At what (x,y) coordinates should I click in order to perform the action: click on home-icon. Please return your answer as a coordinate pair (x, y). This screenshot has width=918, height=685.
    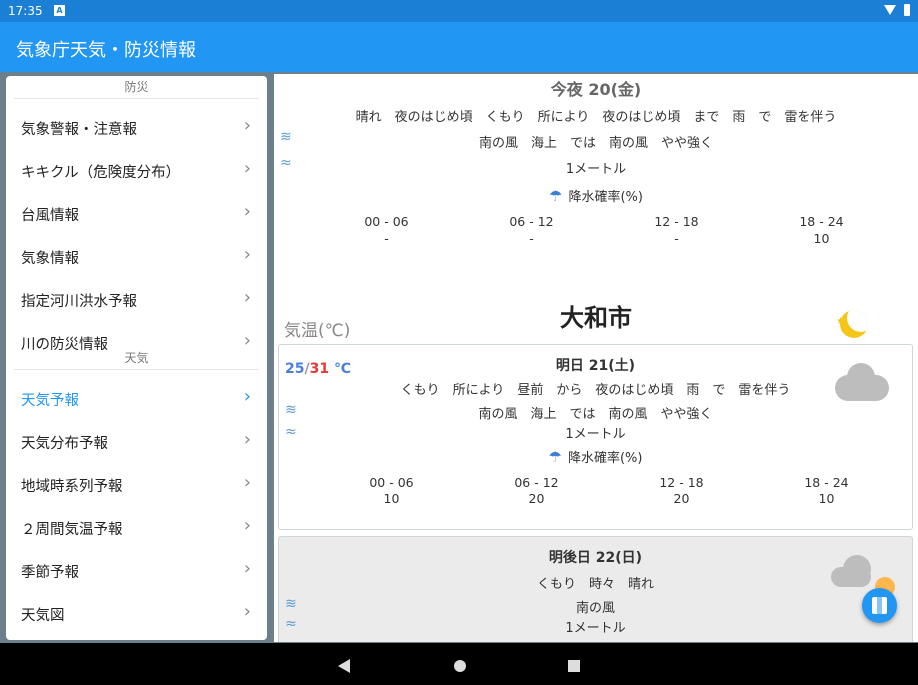
    Looking at the image, I should click on (460, 666).